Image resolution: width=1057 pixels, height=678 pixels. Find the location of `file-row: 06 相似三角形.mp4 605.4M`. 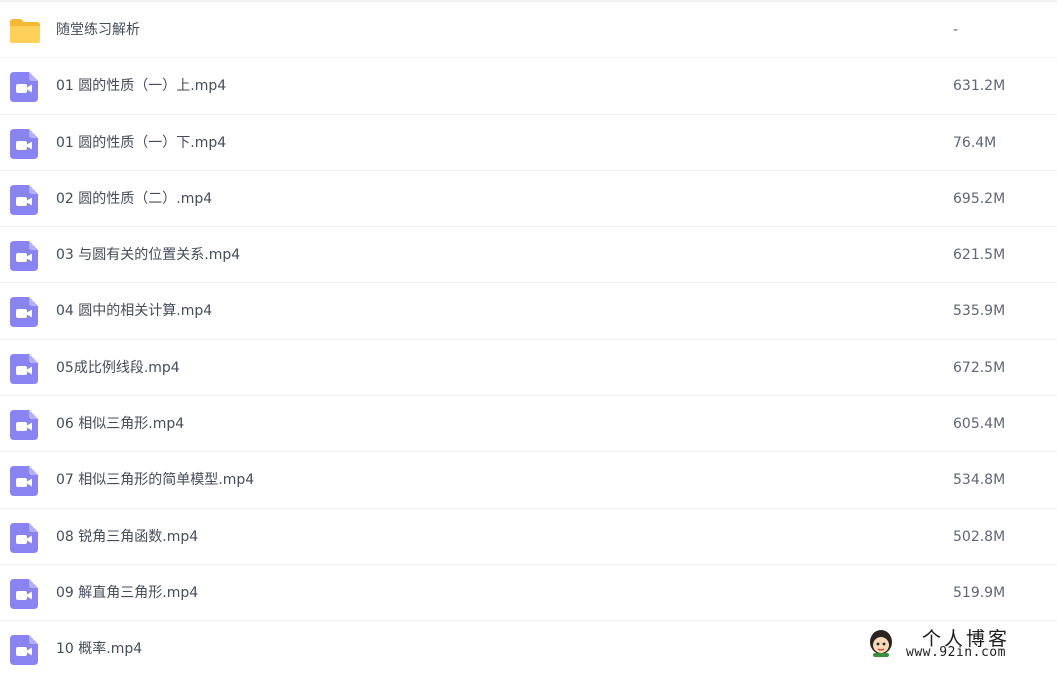

file-row: 06 相似三角形.mp4 605.4M is located at coordinates (528, 424).